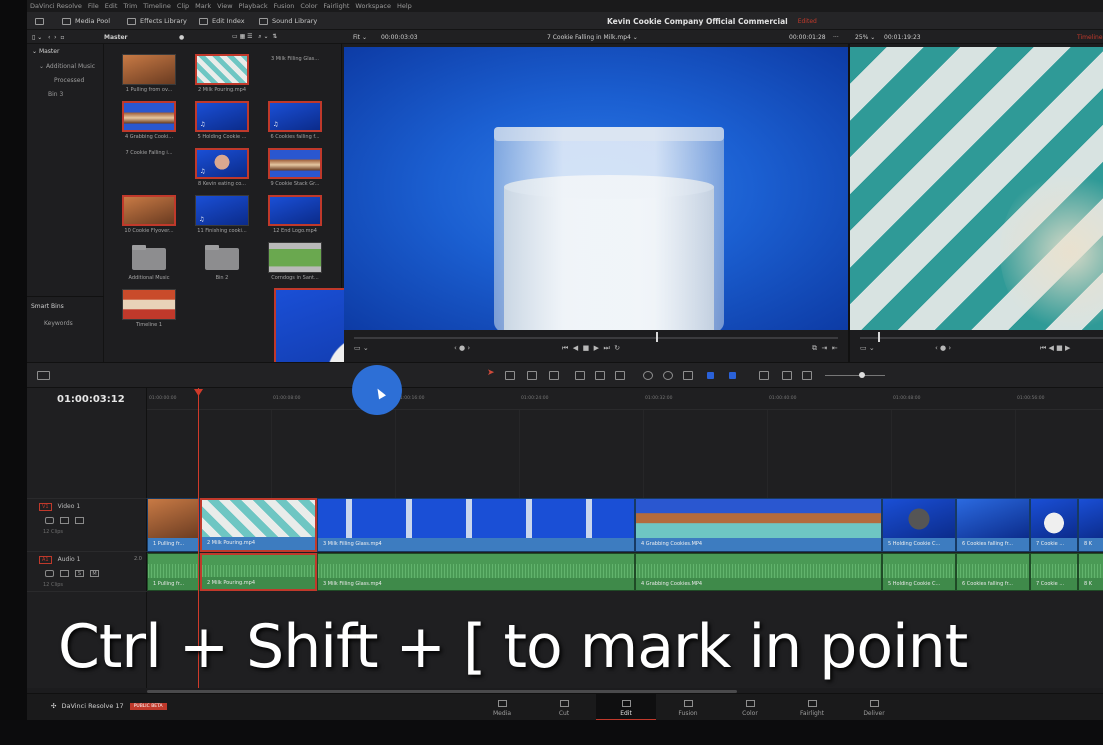 The image size is (1103, 745). I want to click on audio-auto-select-icon, so click(64, 573).